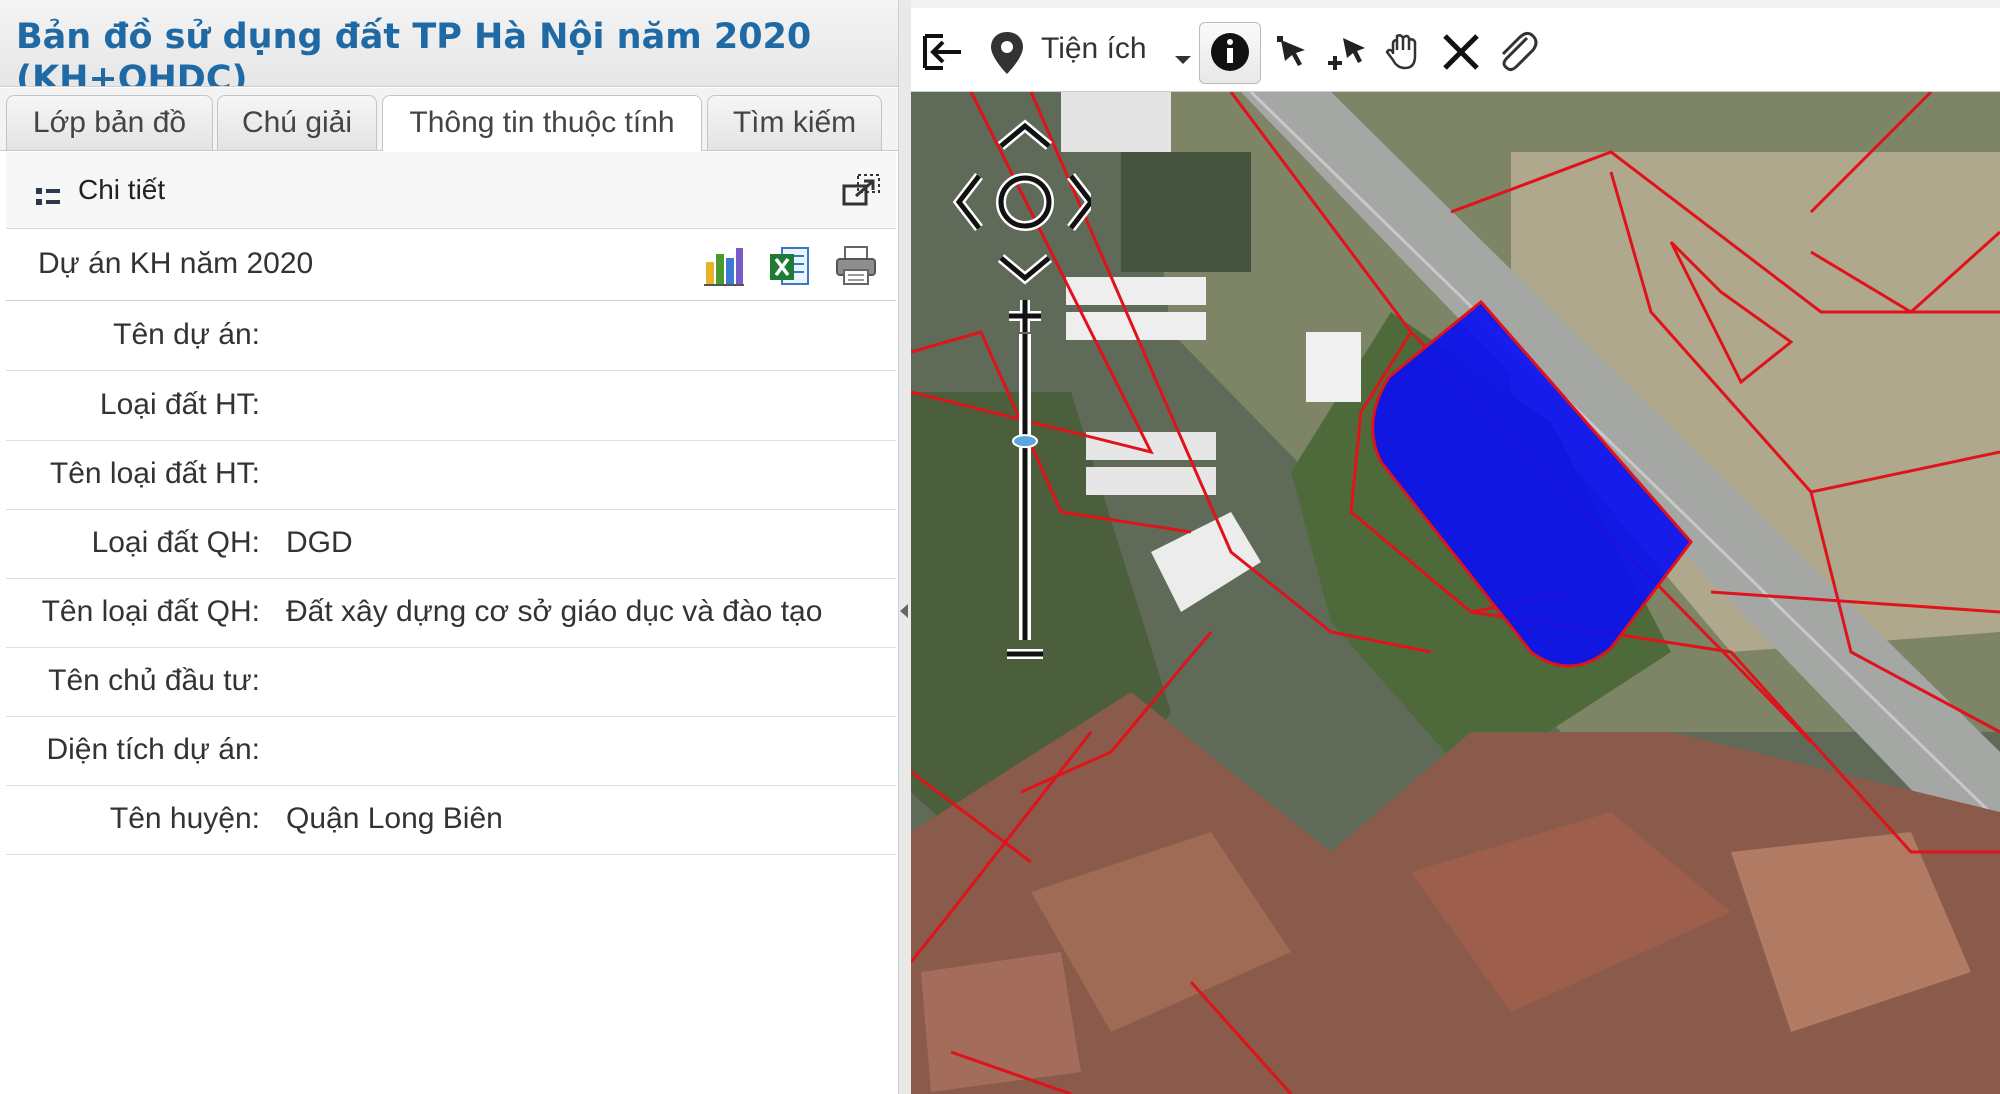 The image size is (2000, 1094). Describe the element at coordinates (1183, 52) in the screenshot. I see `dropdown-caret-icon` at that location.